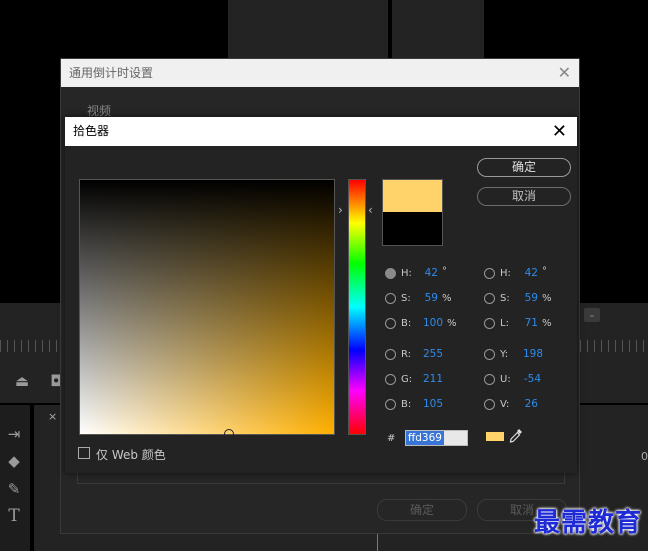 This screenshot has width=648, height=551. Describe the element at coordinates (422, 510) in the screenshot. I see `outer-ok-button: 确定` at that location.